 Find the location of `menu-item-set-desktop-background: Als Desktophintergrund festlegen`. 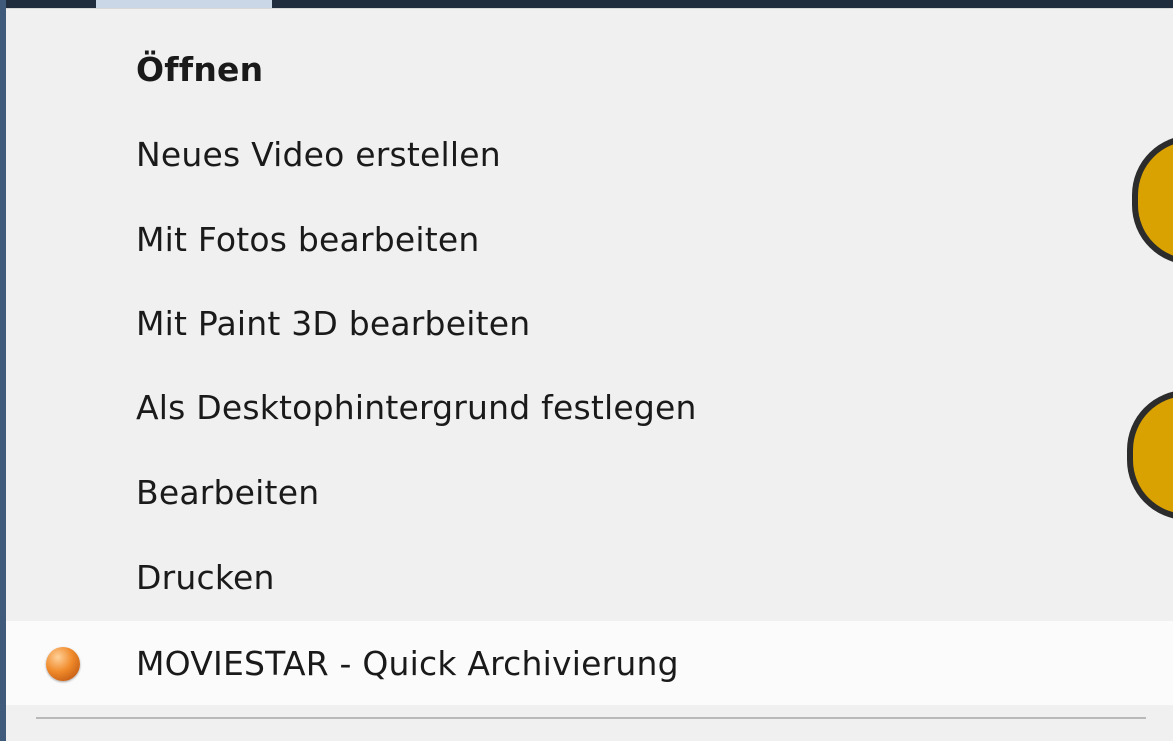

menu-item-set-desktop-background: Als Desktophintergrund festlegen is located at coordinates (589, 407).